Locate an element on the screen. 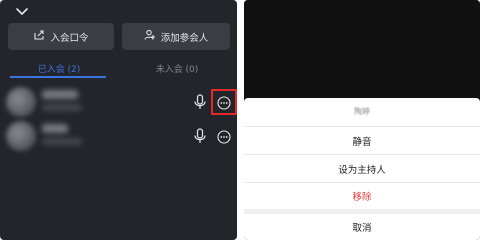  action-sheet-title: 陶婷 is located at coordinates (362, 111).